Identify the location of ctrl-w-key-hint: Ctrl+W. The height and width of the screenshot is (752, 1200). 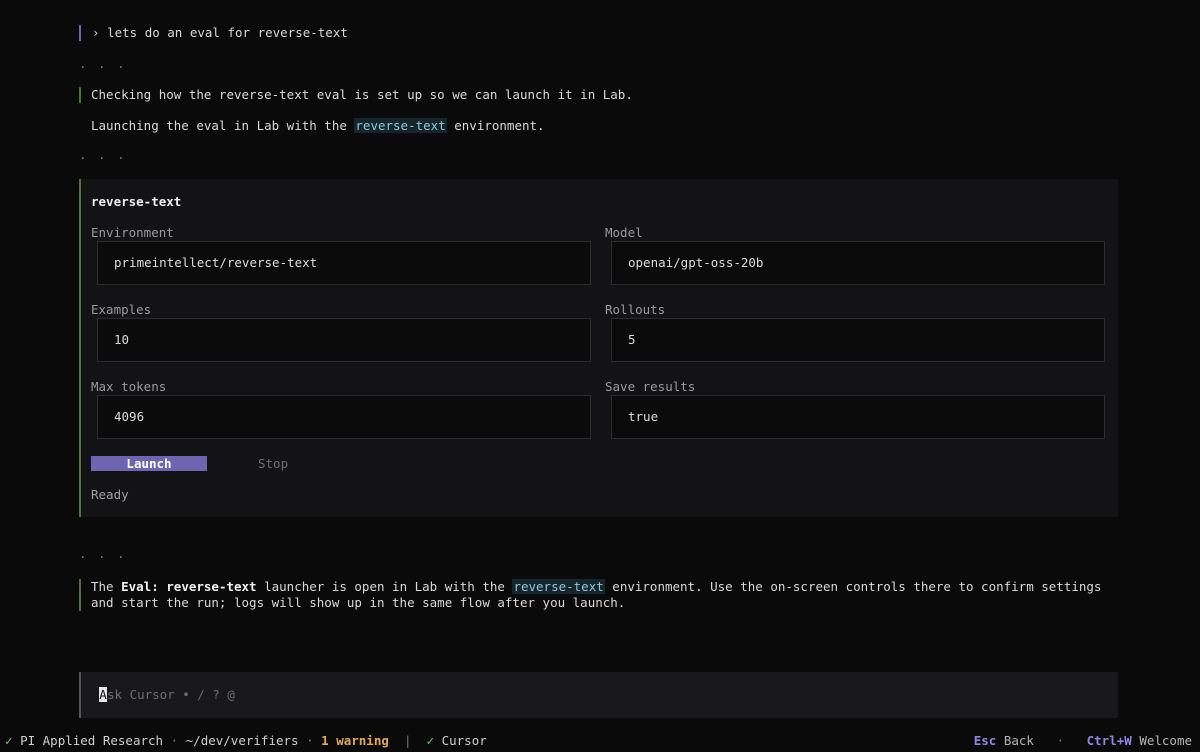
(1109, 740).